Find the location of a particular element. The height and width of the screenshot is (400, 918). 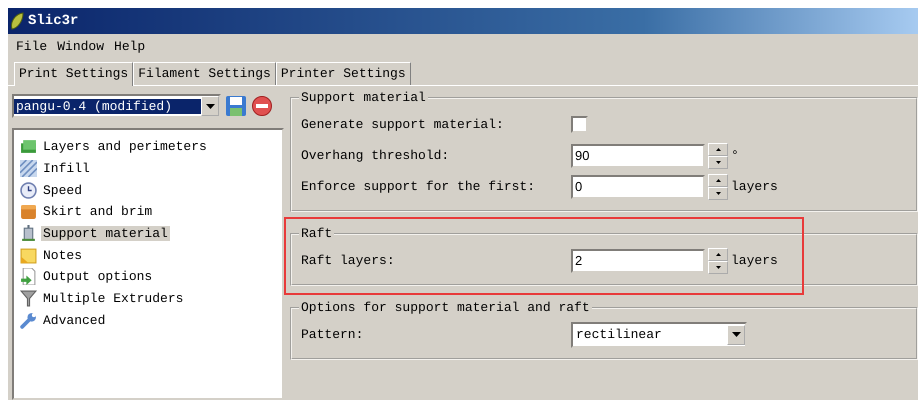

tree-item: Speed is located at coordinates (62, 190).